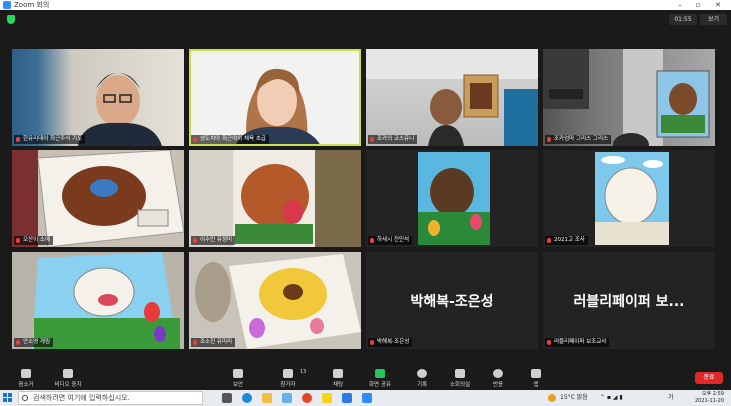 This screenshot has height=406, width=731. Describe the element at coordinates (680, 5) in the screenshot. I see `minimize-icon: –` at that location.